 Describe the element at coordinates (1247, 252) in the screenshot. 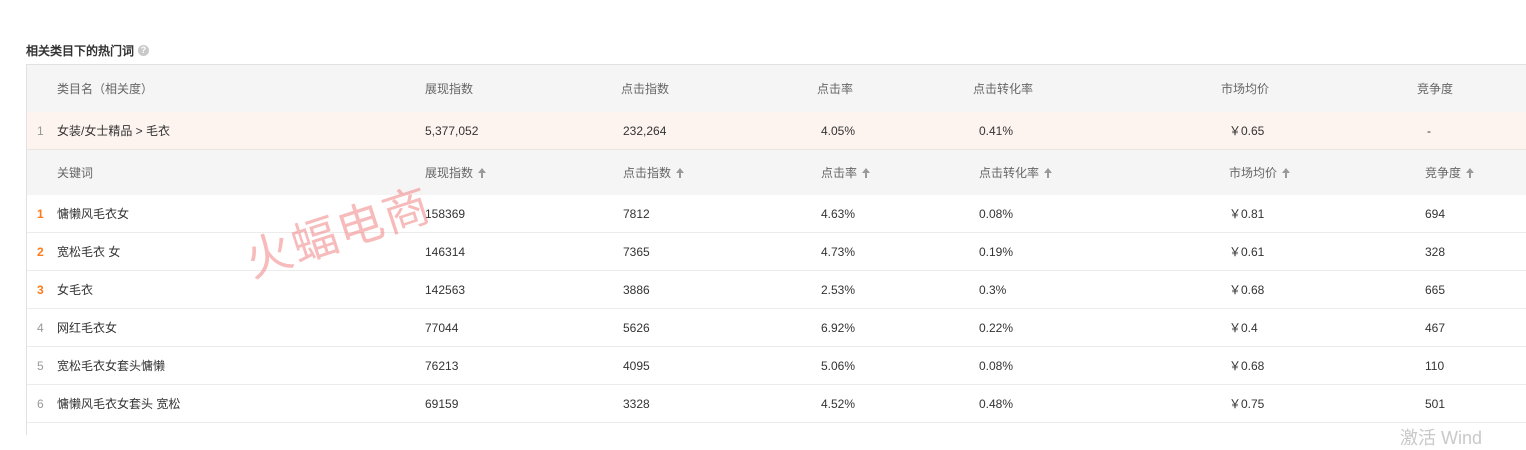

I see `row-avg-price: ￥0.61` at that location.